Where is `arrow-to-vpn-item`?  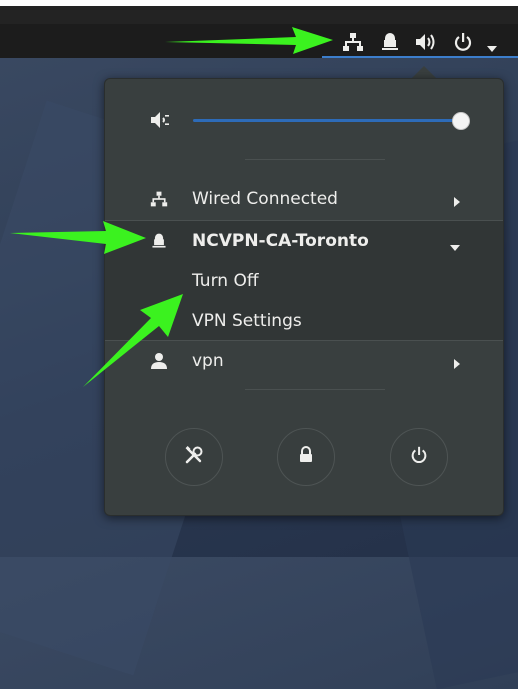 arrow-to-vpn-item is located at coordinates (78, 237).